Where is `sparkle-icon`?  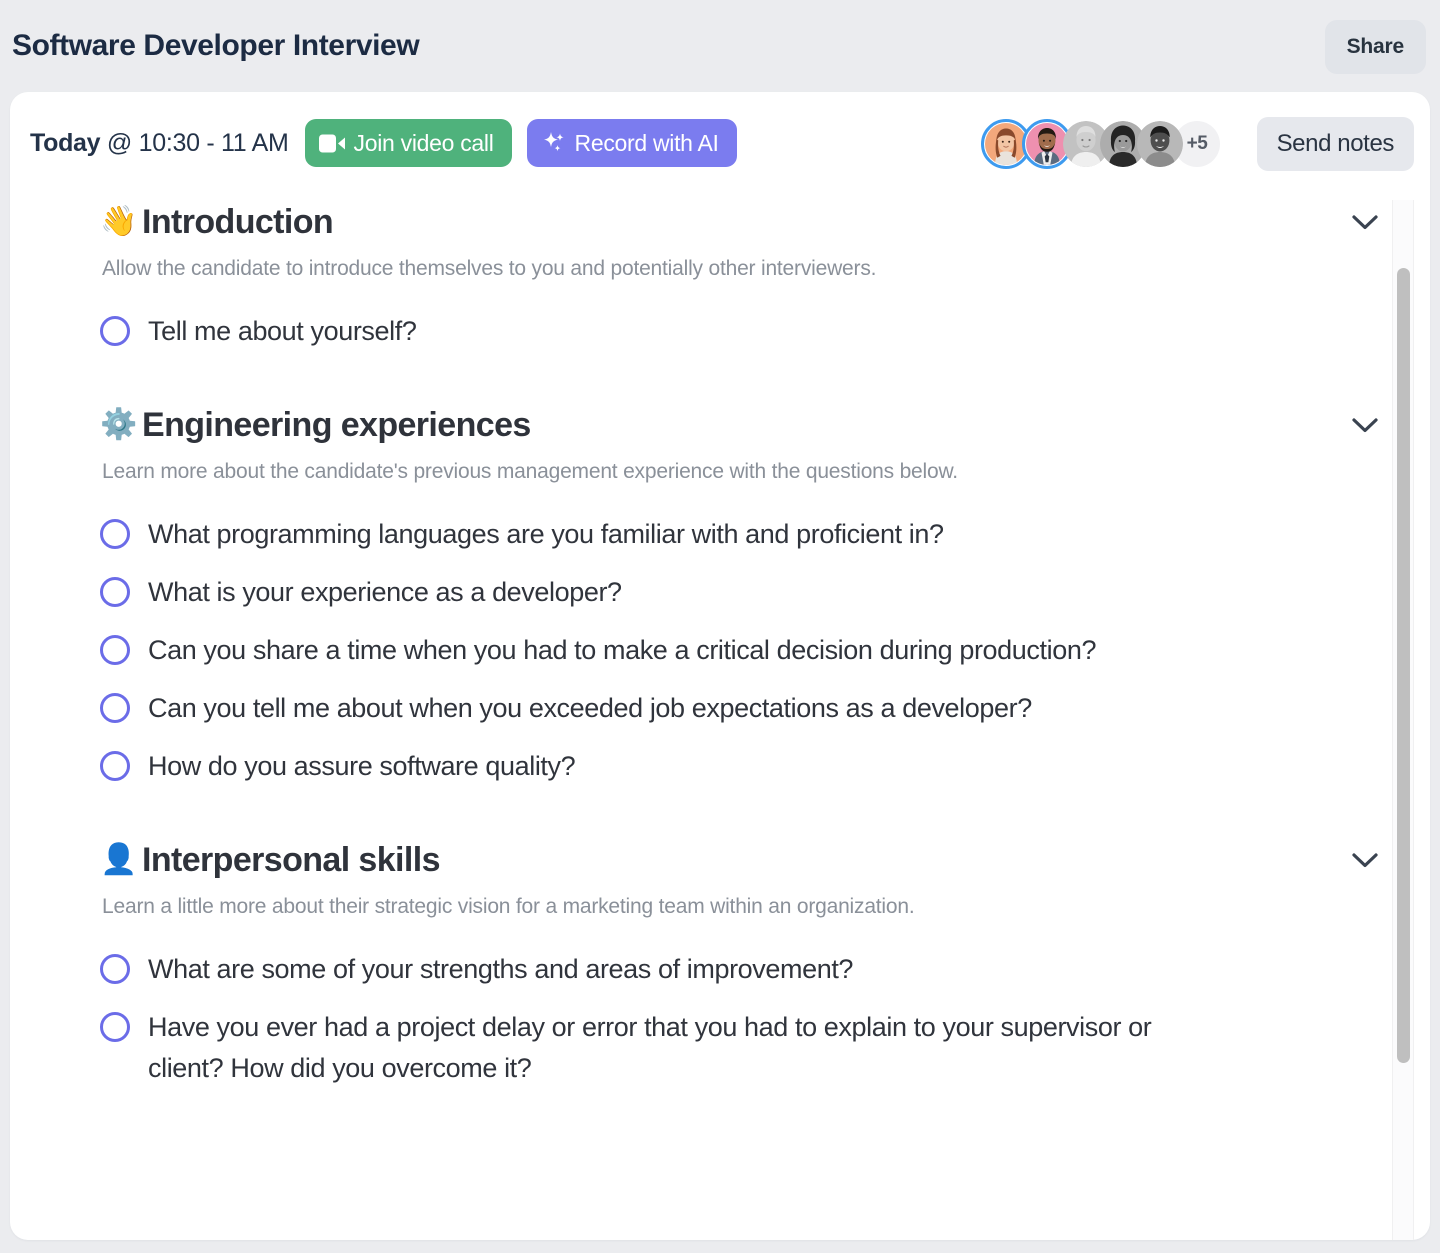
sparkle-icon is located at coordinates (554, 143).